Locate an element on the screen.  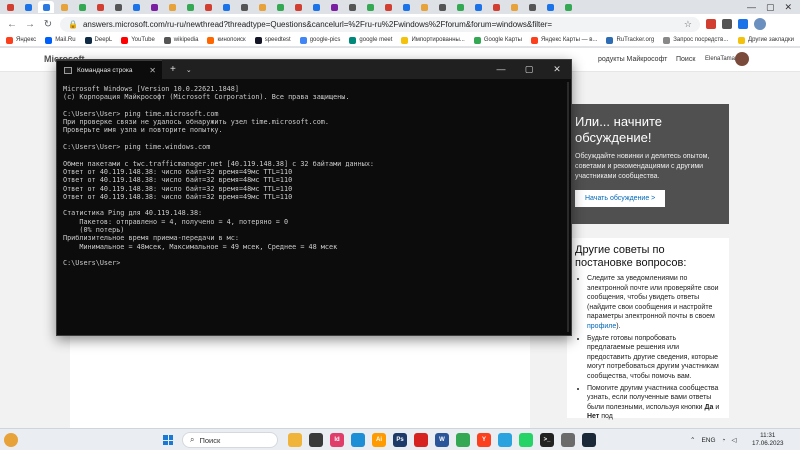
bookmark-item: google meet is located at coordinates (370, 40).